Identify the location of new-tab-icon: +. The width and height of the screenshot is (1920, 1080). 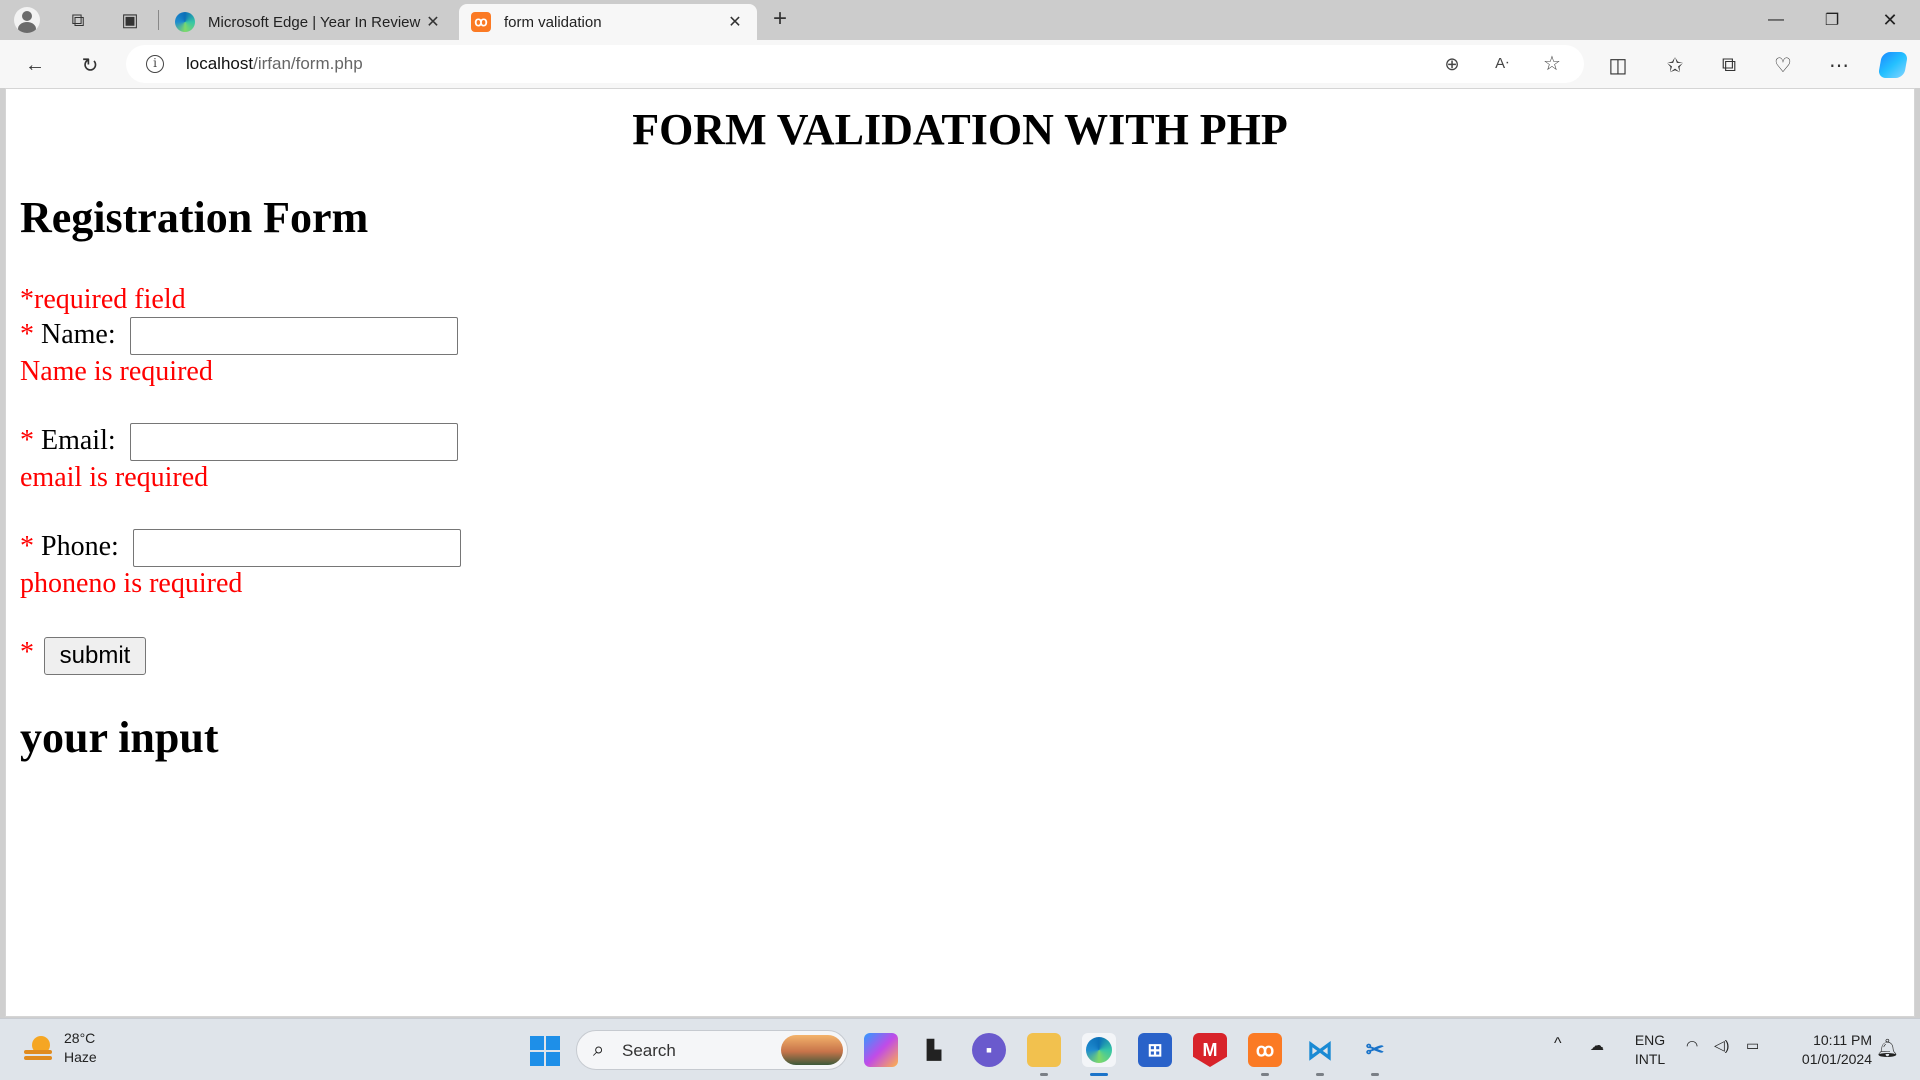
(780, 20).